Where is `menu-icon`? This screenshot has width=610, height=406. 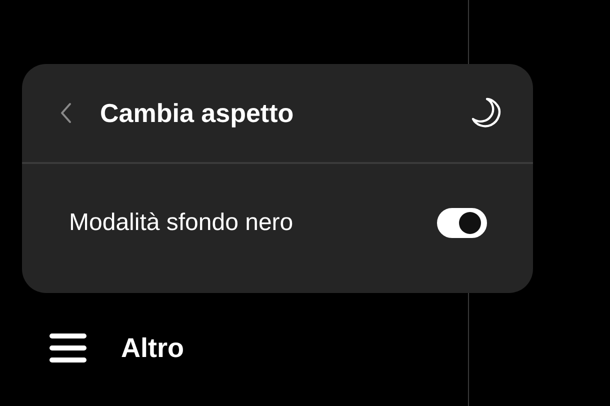
menu-icon is located at coordinates (68, 348).